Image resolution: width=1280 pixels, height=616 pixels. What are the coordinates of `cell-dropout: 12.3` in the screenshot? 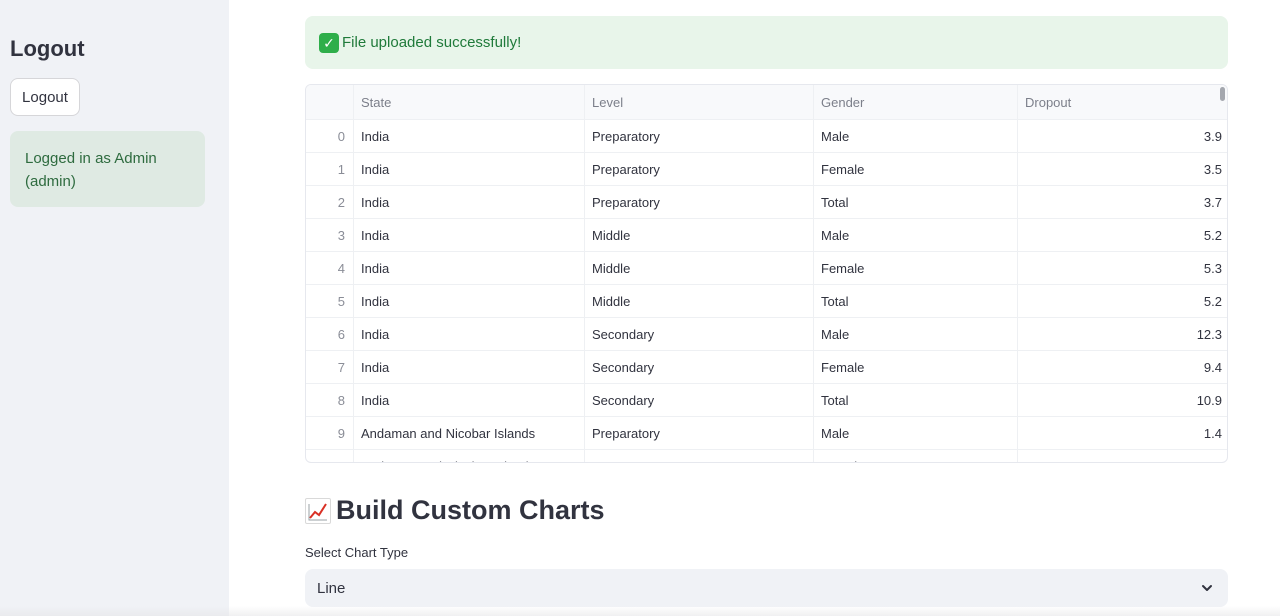 It's located at (1122, 334).